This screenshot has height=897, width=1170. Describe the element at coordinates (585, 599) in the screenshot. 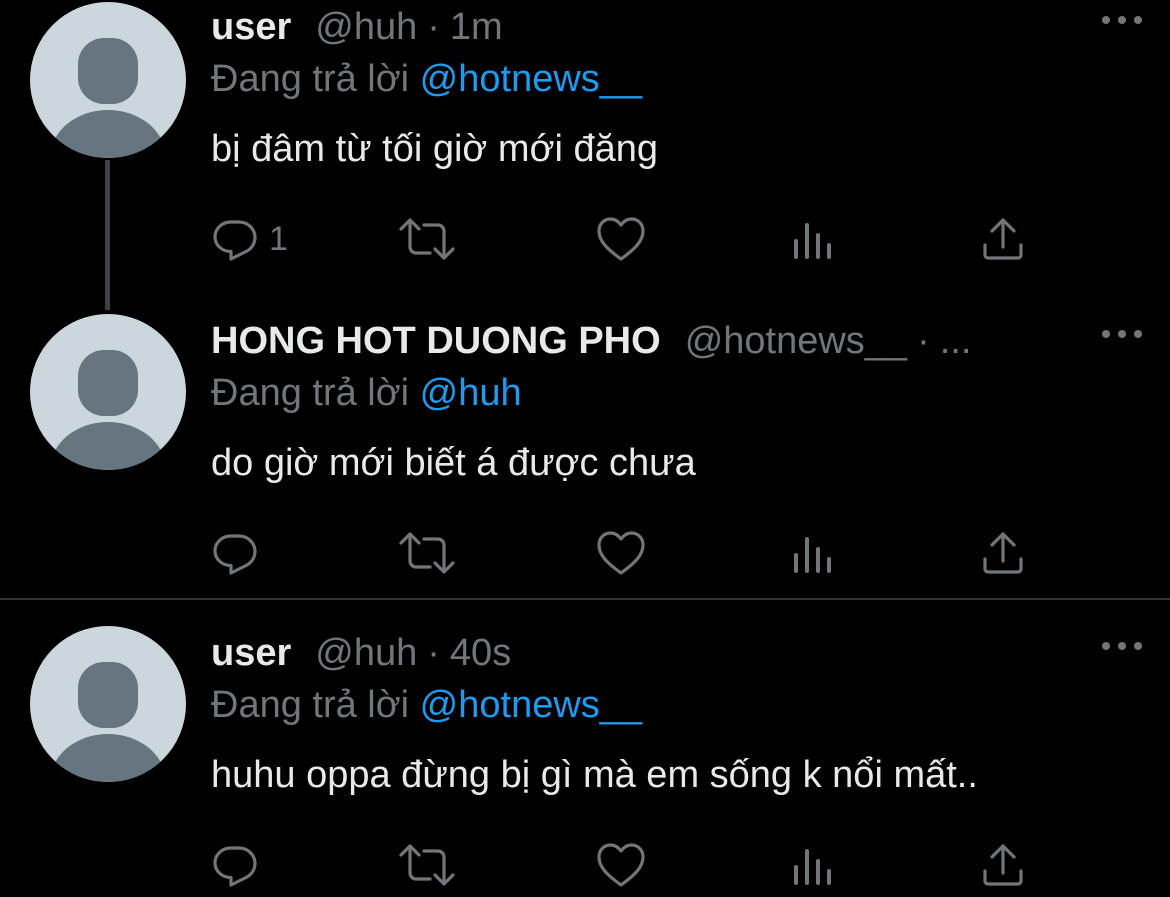

I see `tweet-divider` at that location.